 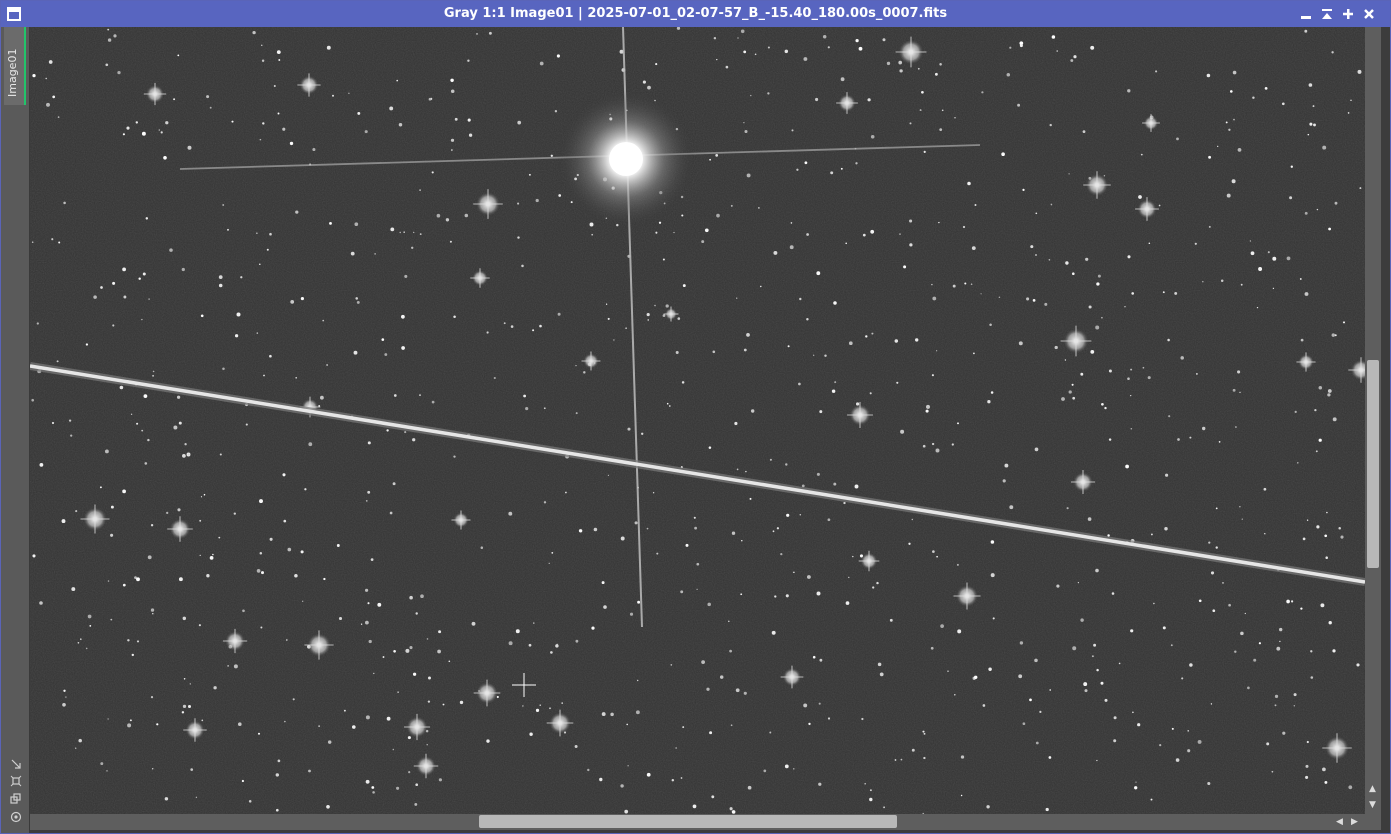 What do you see at coordinates (1372, 805) in the screenshot?
I see `scroll-down-icon: ▼` at bounding box center [1372, 805].